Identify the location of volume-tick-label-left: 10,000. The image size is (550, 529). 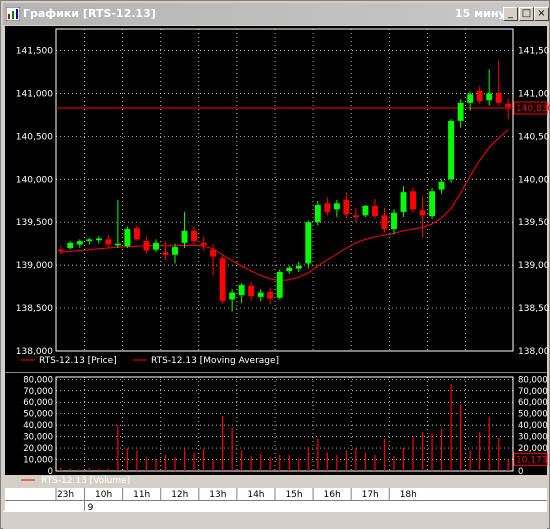
(38, 461).